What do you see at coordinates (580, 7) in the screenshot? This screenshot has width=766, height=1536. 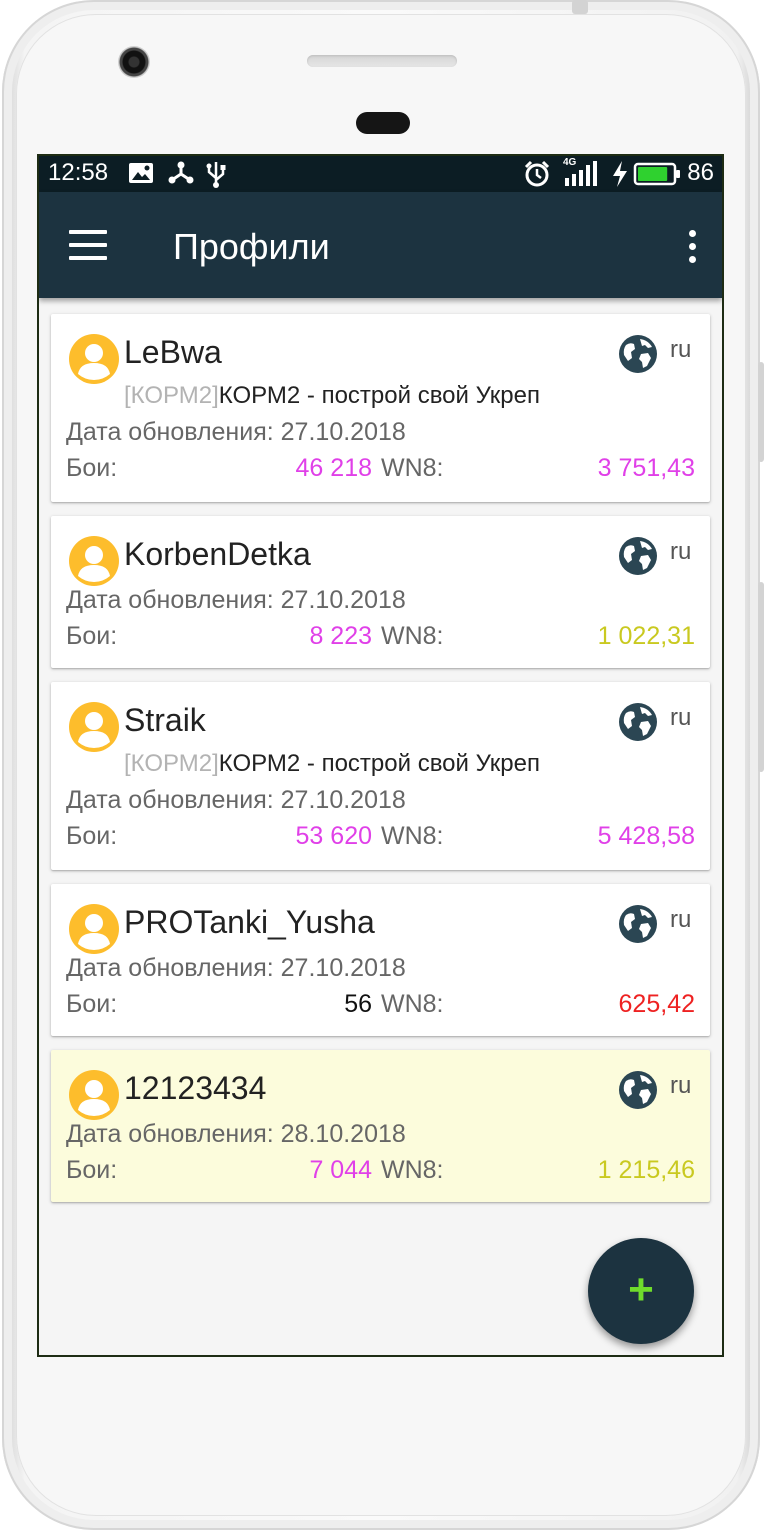 I see `top-button` at bounding box center [580, 7].